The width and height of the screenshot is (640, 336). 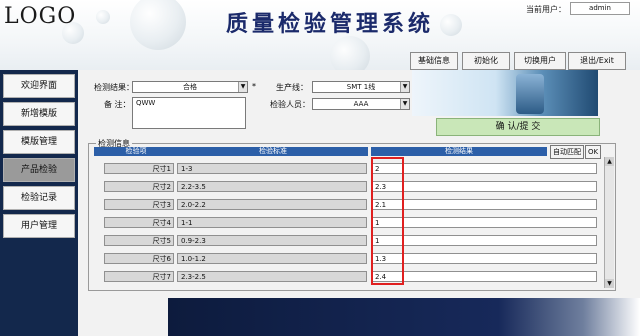 I want to click on basic-info-button: 基础信息, so click(x=434, y=61).